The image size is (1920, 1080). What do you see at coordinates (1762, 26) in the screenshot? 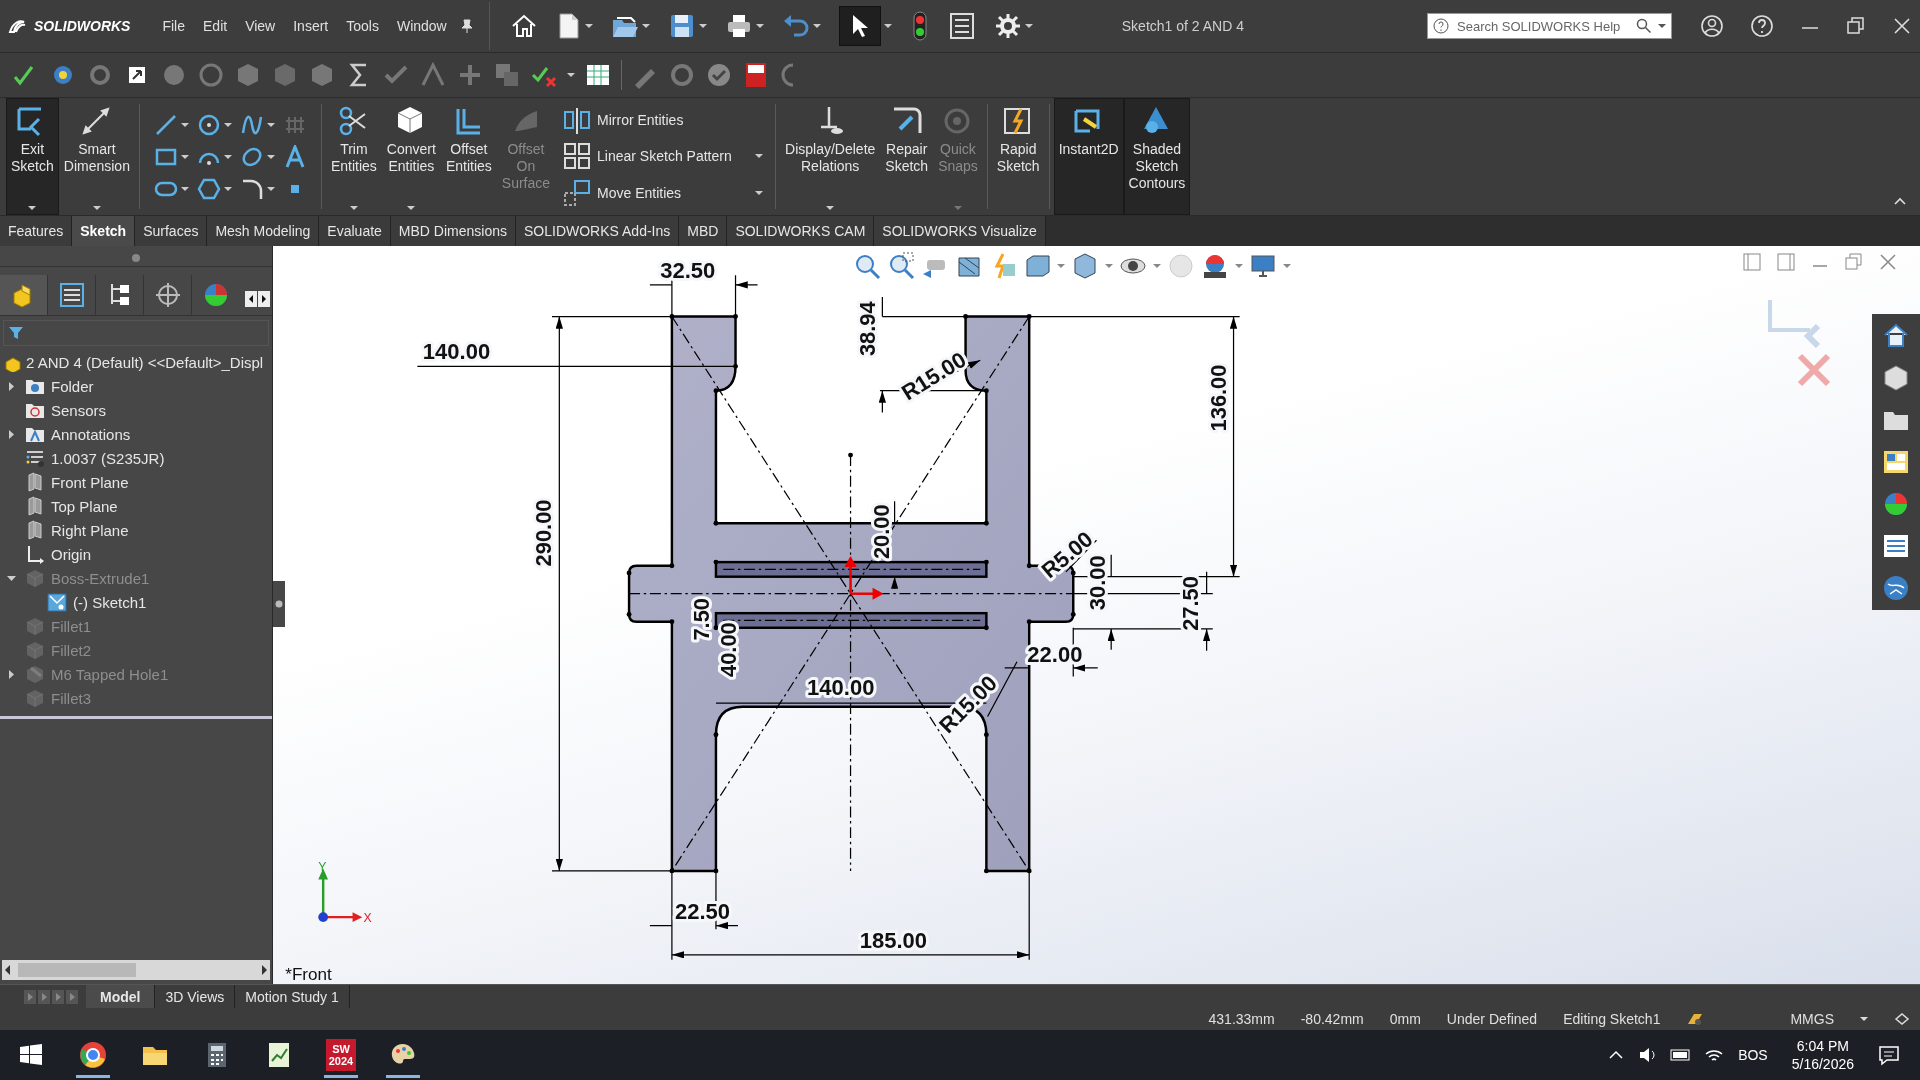
I see `help-icon` at bounding box center [1762, 26].